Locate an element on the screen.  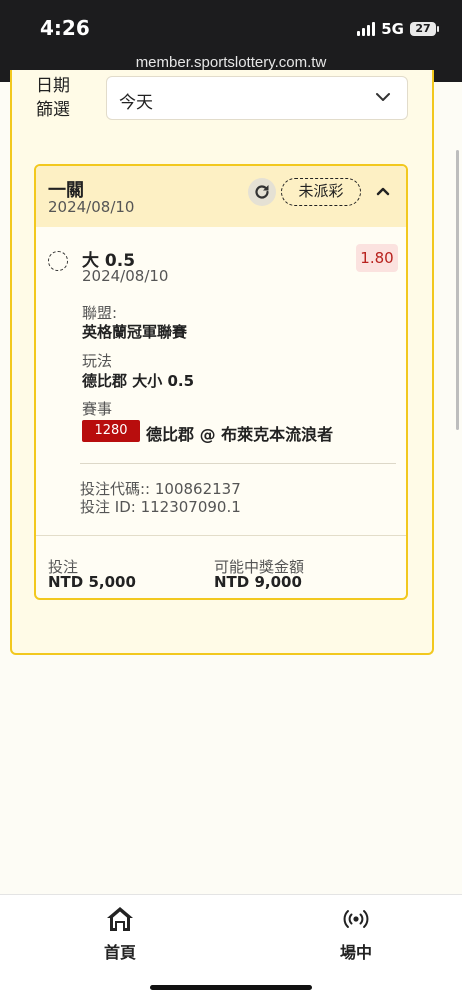
odds-badge: 1.80 is located at coordinates (377, 258).